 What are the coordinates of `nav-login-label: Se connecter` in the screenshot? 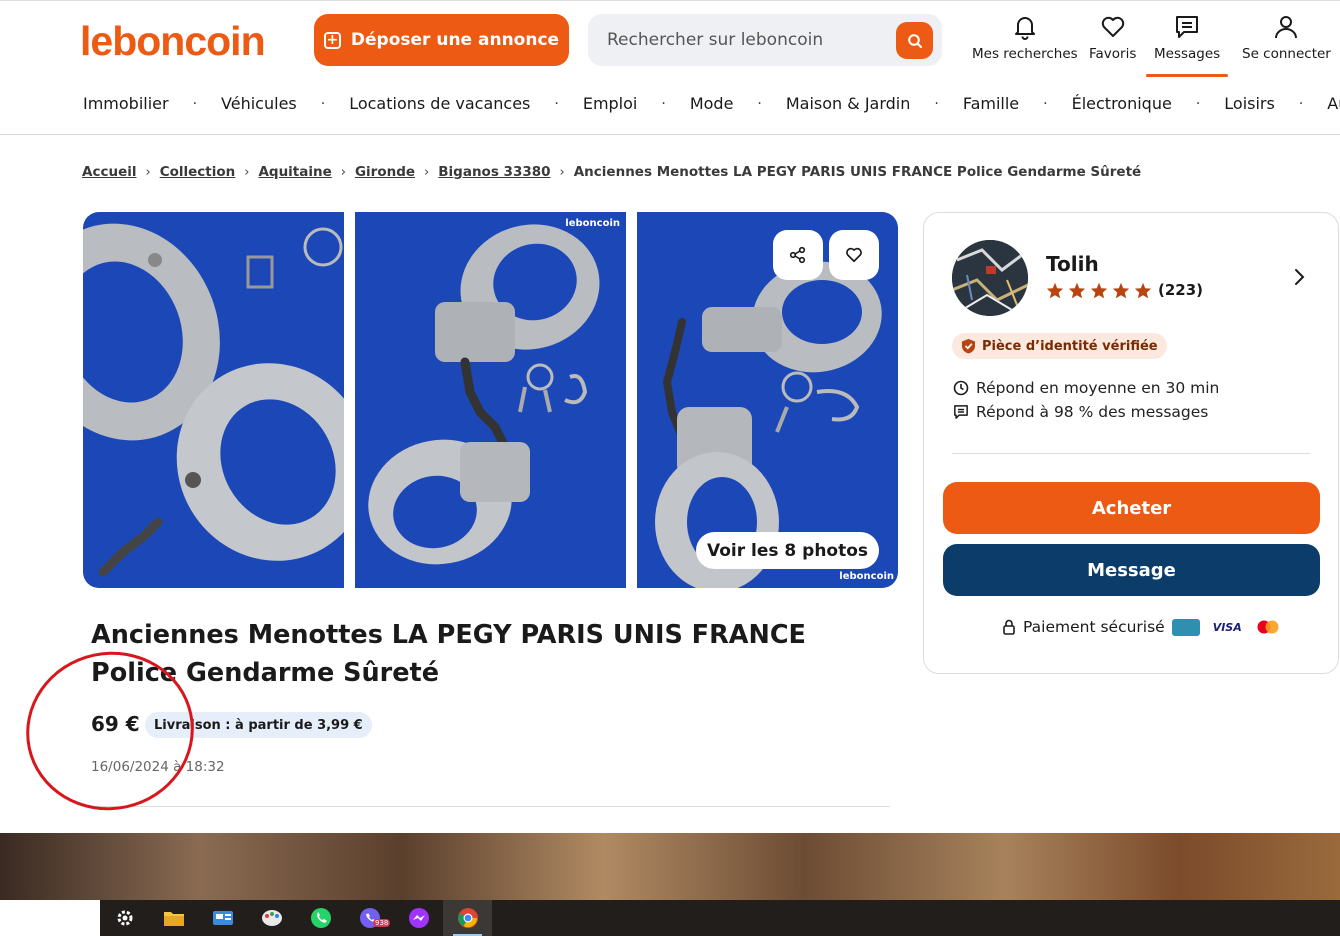 It's located at (1286, 54).